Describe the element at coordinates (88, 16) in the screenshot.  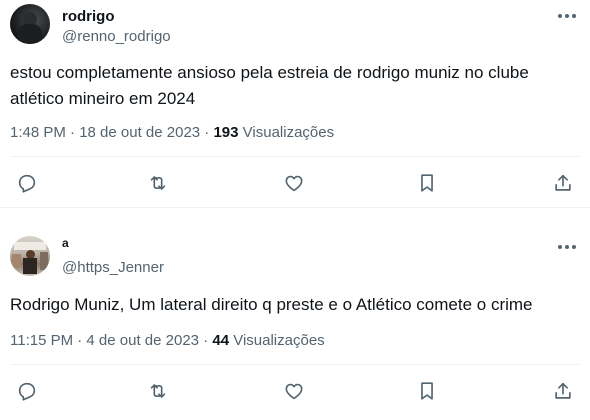
I see `display-name: rodrigo` at that location.